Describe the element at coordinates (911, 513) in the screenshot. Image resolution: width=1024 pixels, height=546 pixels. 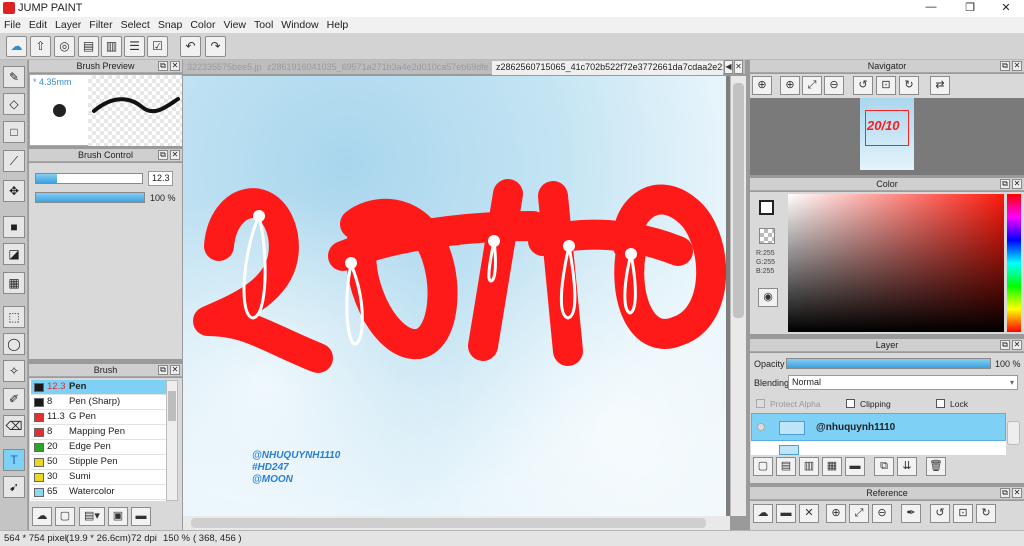
I see `reference-eyedropper-icon: ✒` at that location.